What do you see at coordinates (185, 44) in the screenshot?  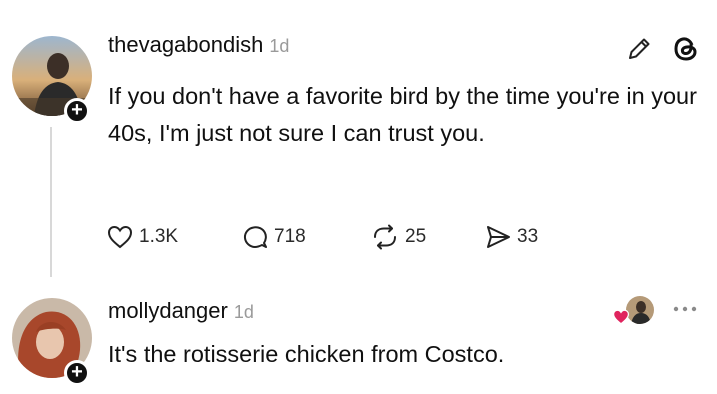 I see `post-username: thevagabondish` at bounding box center [185, 44].